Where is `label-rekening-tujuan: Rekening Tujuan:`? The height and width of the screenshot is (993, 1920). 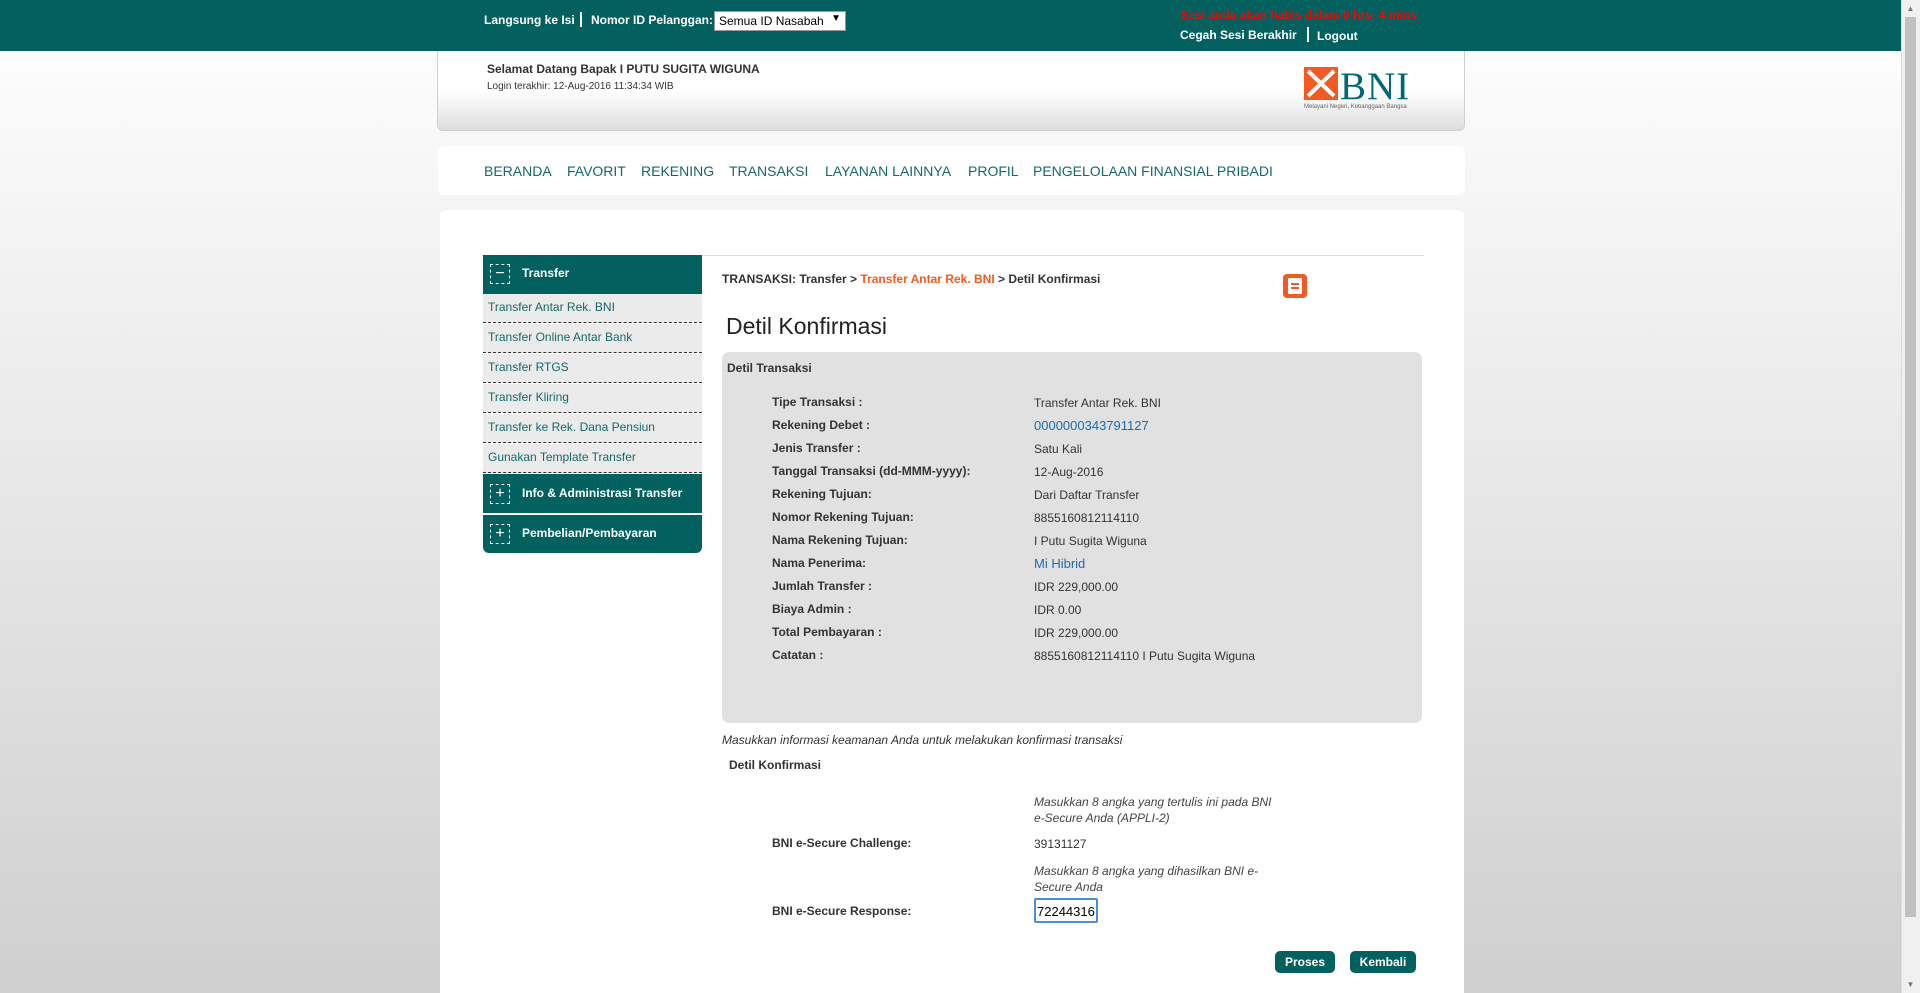
label-rekening-tujuan: Rekening Tujuan: is located at coordinates (822, 494).